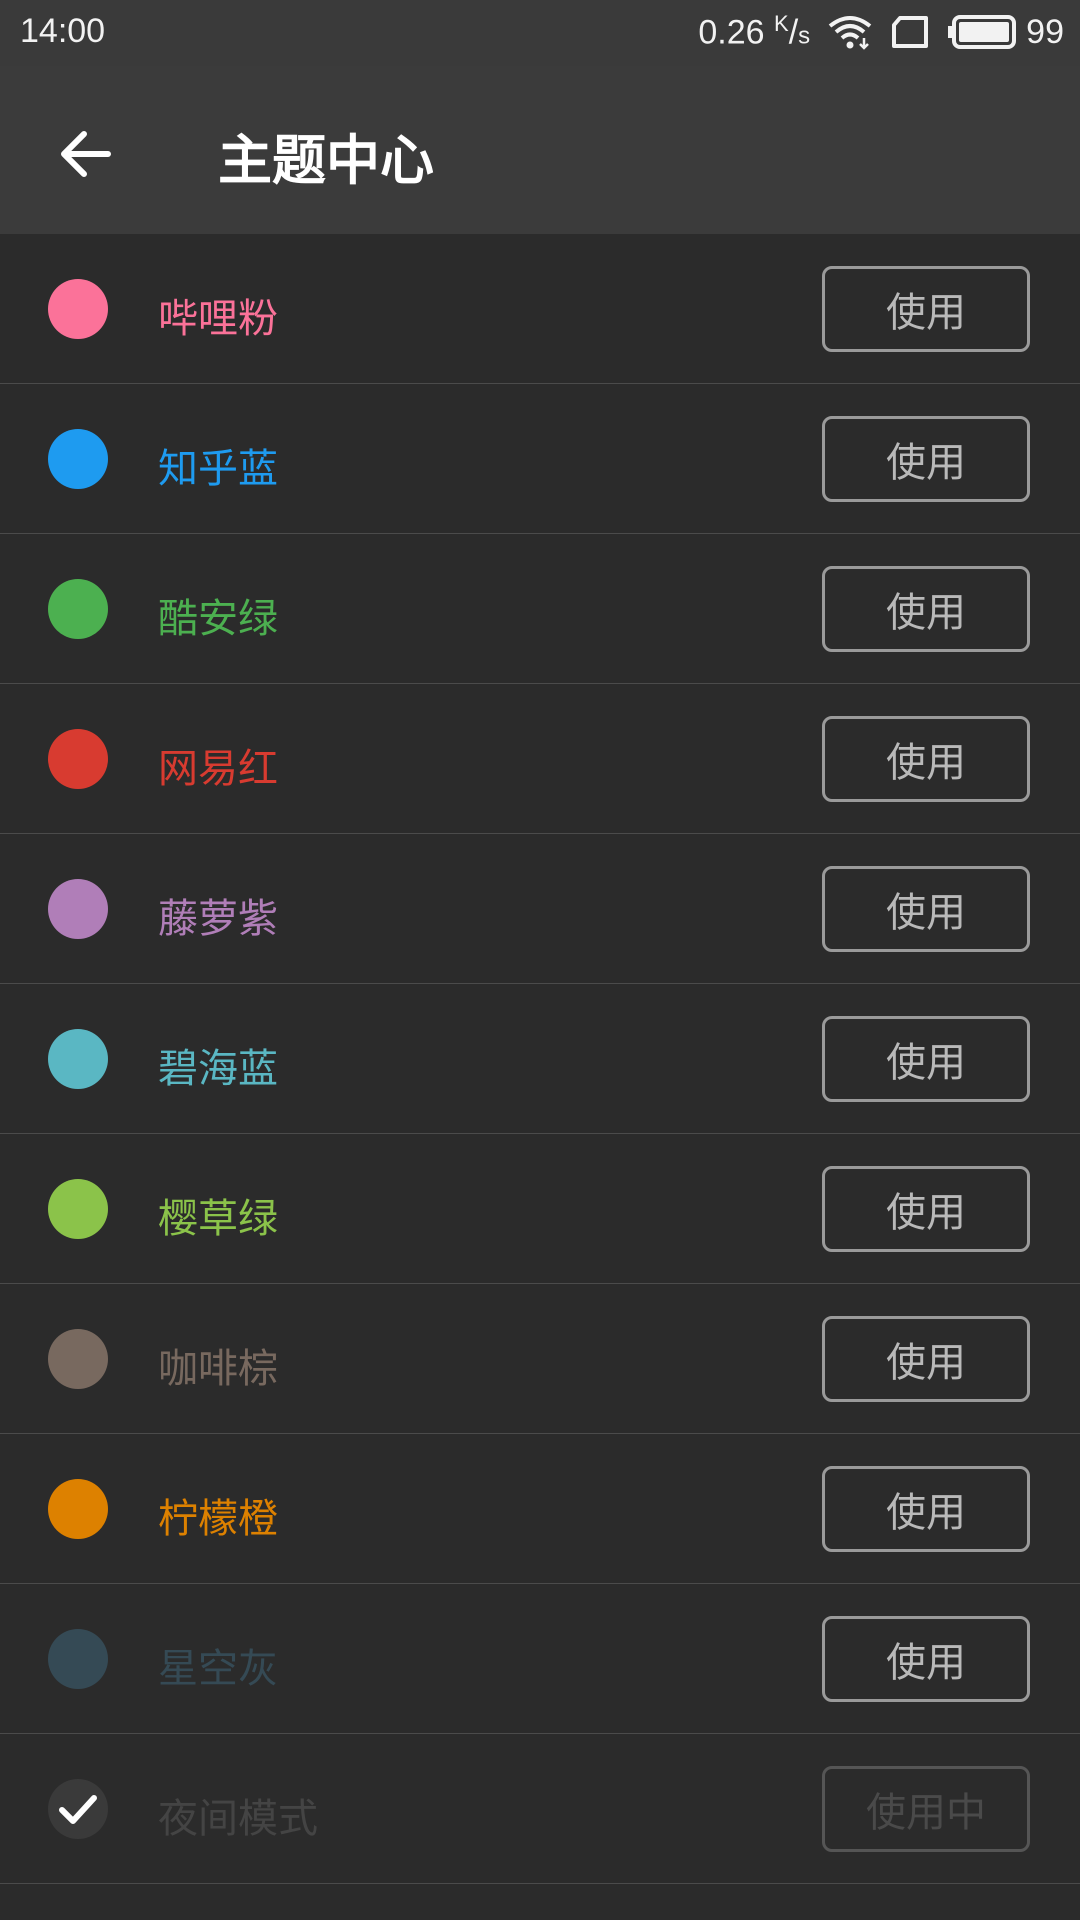 The height and width of the screenshot is (1920, 1080). I want to click on wifi-icon, so click(850, 32).